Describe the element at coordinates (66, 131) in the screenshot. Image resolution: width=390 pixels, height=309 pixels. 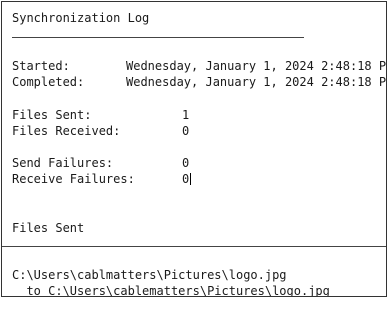
I see `files-received-label: Files Received:` at that location.